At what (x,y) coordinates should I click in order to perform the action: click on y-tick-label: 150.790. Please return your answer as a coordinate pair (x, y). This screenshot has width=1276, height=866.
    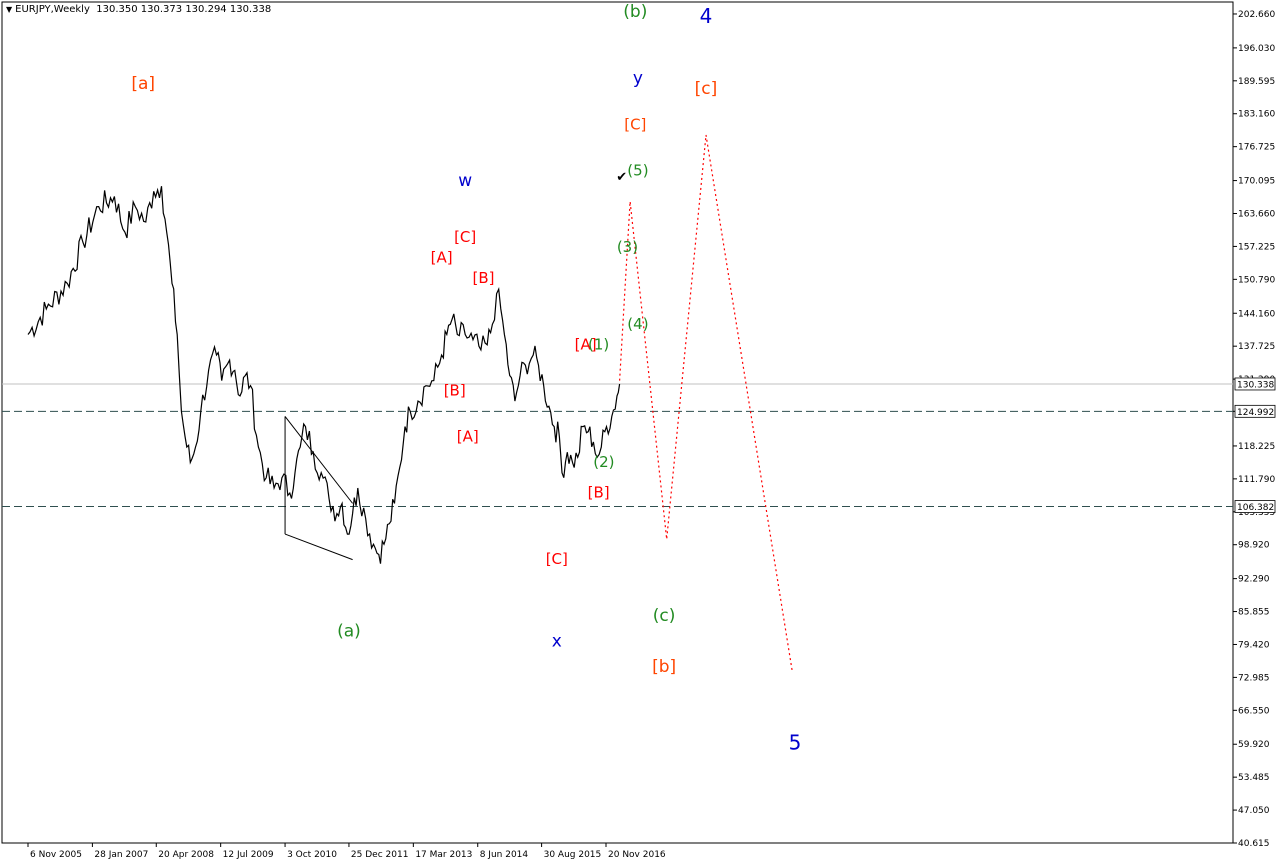
    Looking at the image, I should click on (1256, 280).